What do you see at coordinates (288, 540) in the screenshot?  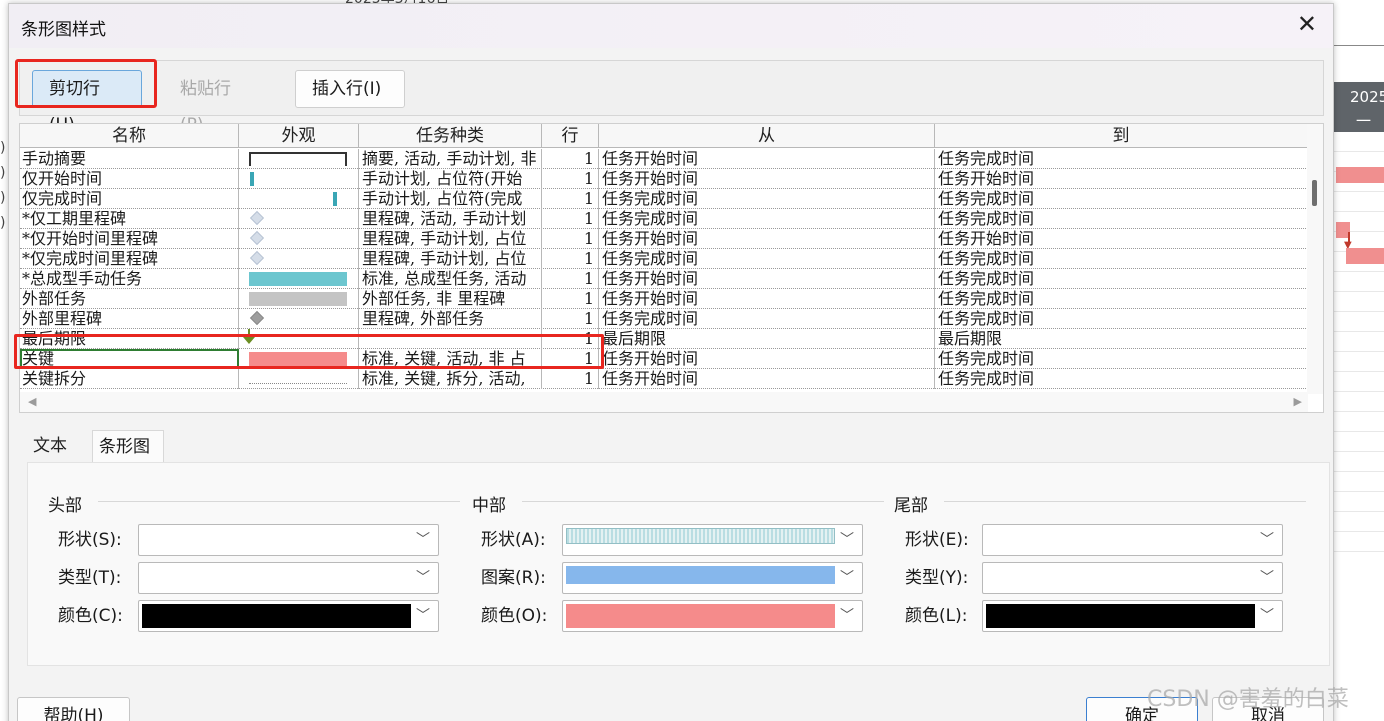 I see `head-shape-select: ﹀` at bounding box center [288, 540].